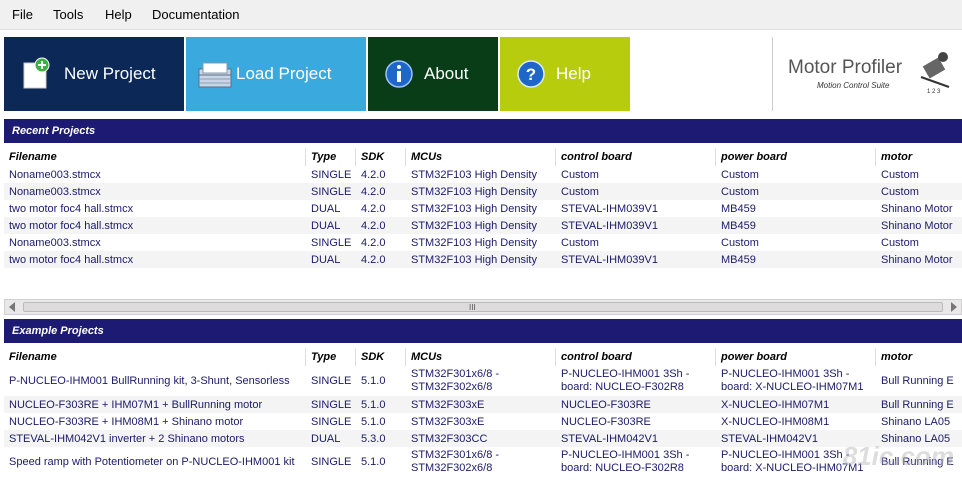  What do you see at coordinates (381, 381) in the screenshot?
I see `table-cell: 5.1.0` at bounding box center [381, 381].